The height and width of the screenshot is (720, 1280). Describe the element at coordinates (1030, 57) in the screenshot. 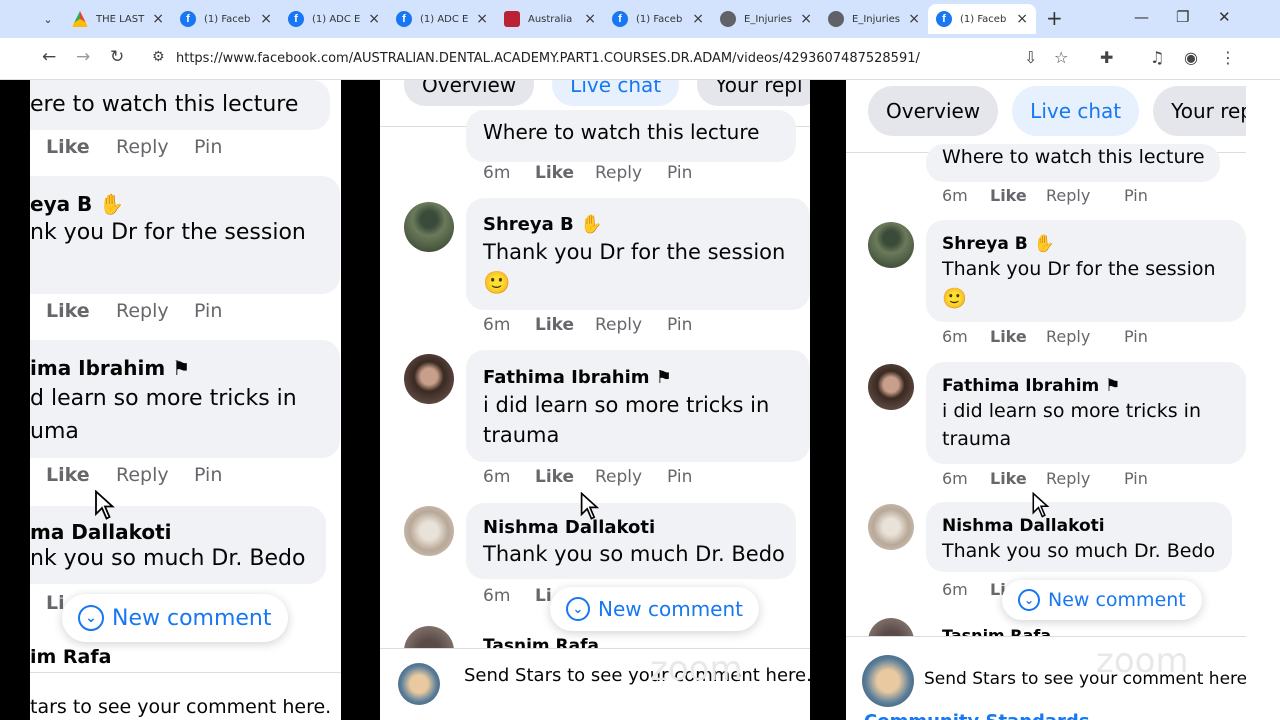

I see `install-app-icon: ⇩` at that location.